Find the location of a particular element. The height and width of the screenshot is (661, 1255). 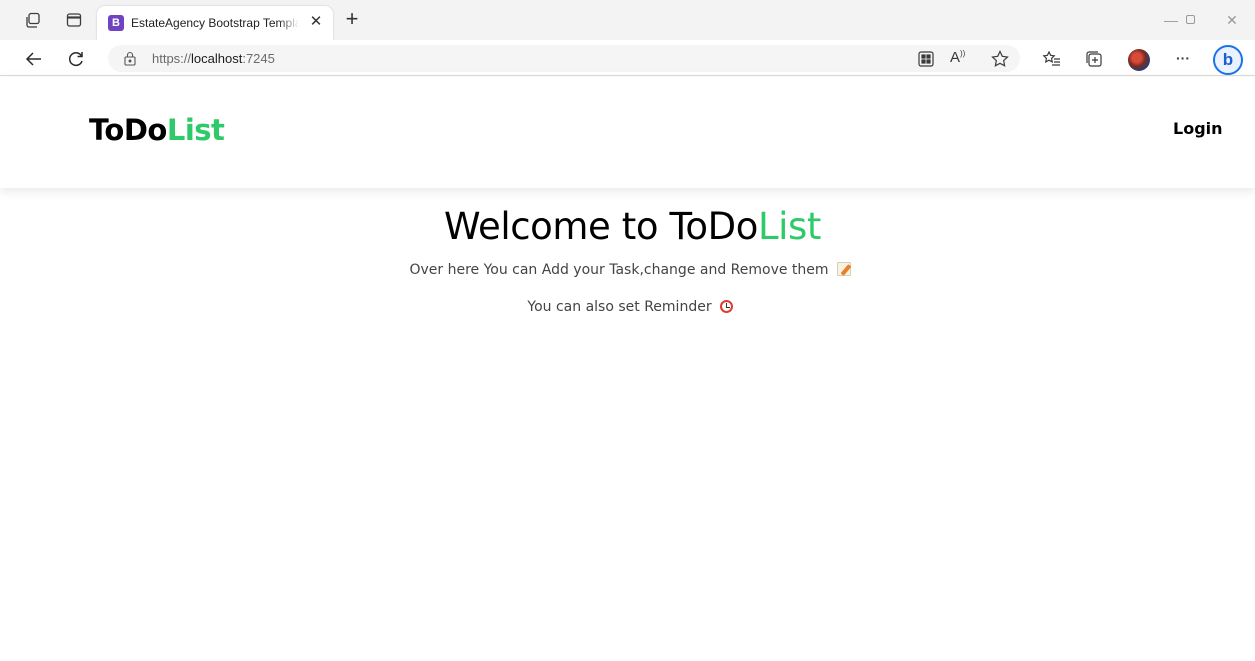

site-info-icon is located at coordinates (130, 58).